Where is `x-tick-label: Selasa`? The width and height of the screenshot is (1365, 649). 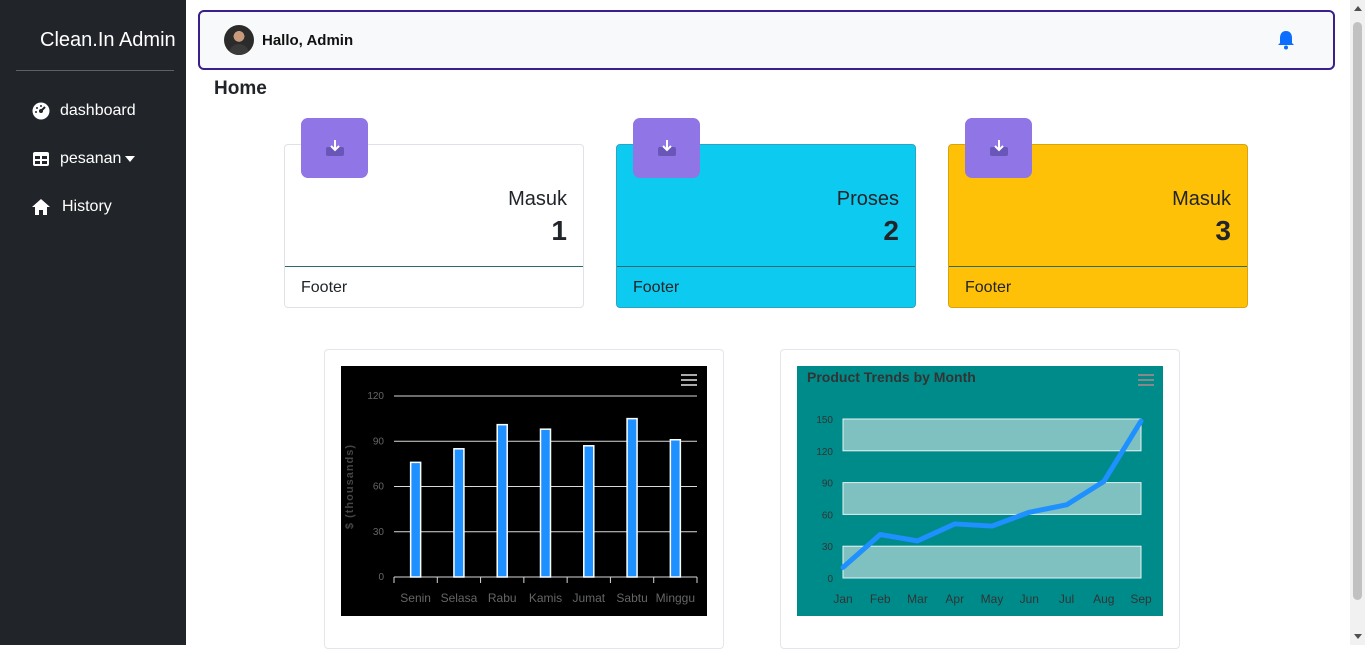
x-tick-label: Selasa is located at coordinates (459, 598).